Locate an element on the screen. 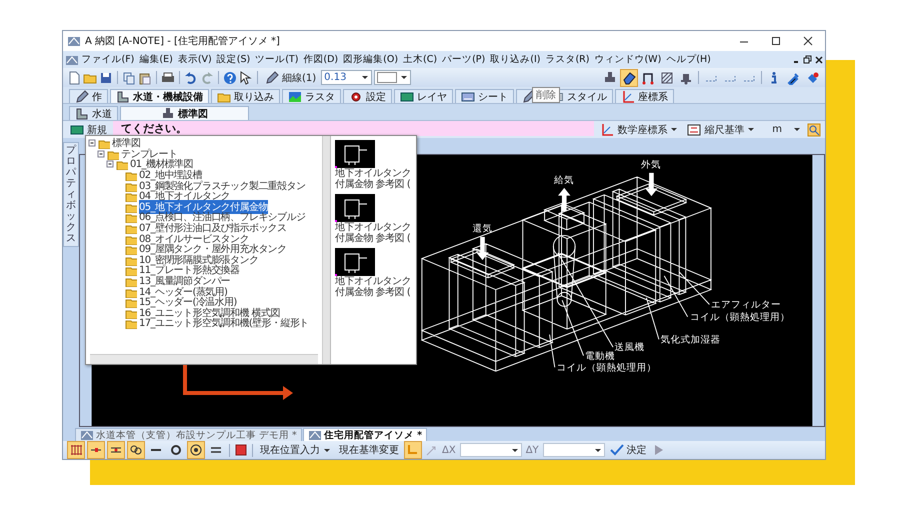 Image resolution: width=916 pixels, height=515 pixels. side-panel-tab: プロパティボックス is located at coordinates (71, 194).